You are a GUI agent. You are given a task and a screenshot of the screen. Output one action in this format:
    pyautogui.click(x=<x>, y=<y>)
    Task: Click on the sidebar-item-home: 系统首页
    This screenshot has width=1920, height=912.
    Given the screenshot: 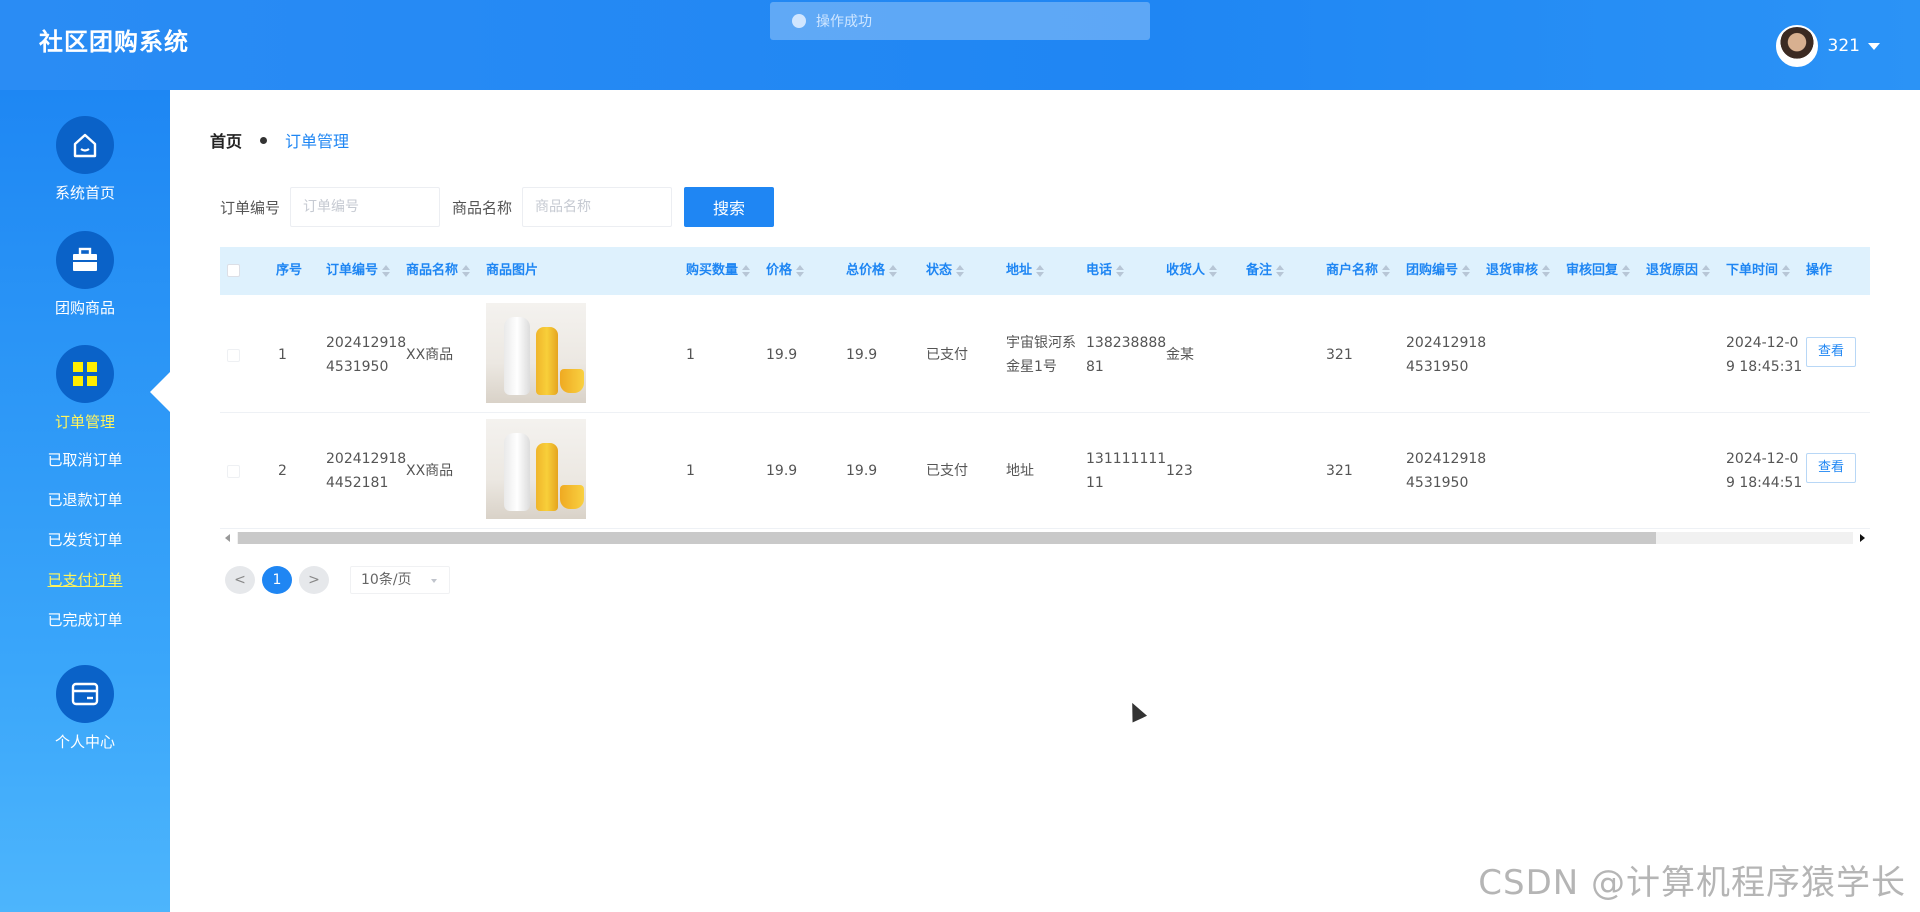 What is the action you would take?
    pyautogui.click(x=85, y=159)
    